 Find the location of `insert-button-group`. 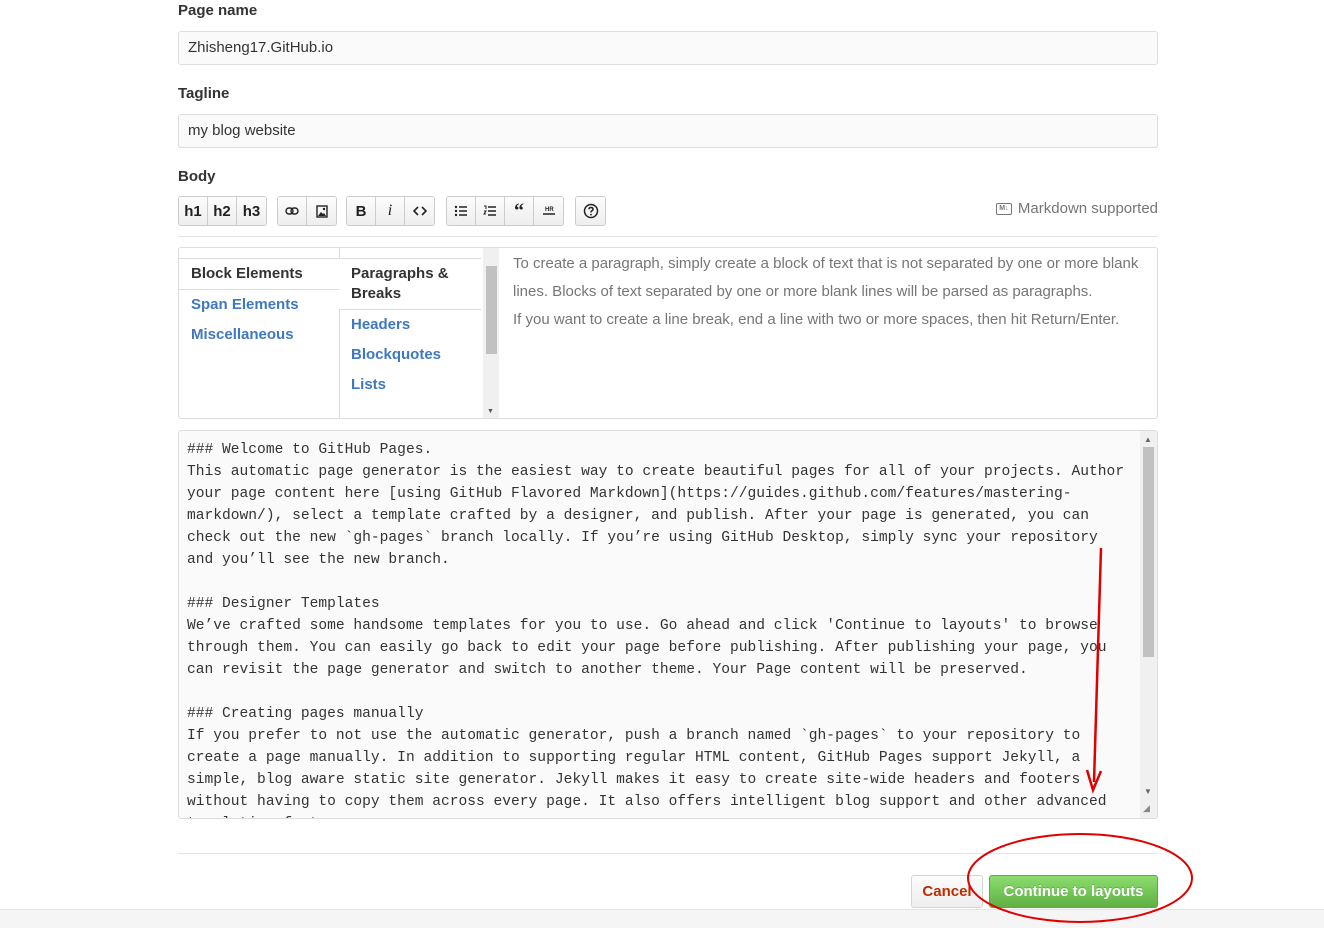

insert-button-group is located at coordinates (307, 211).